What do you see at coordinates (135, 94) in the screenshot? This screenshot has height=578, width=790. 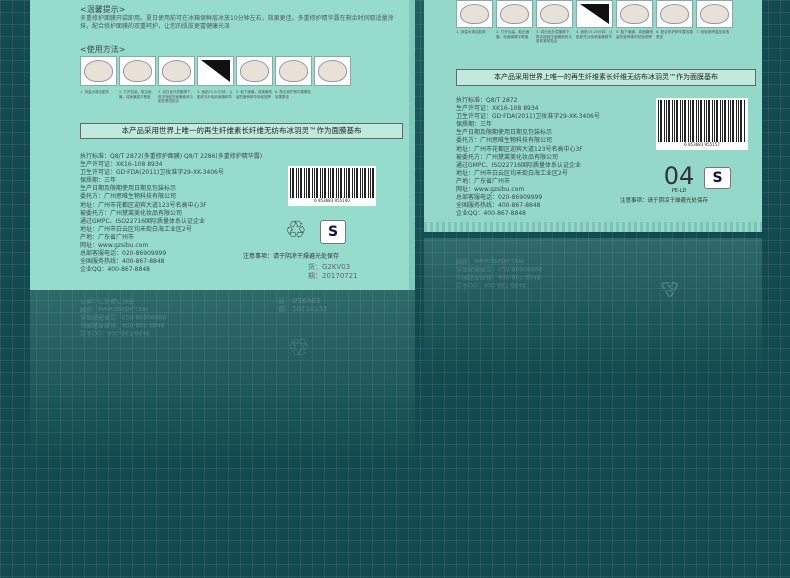 I see `step-caption: 2. 打开包装，取出面膜，将面膜展平覆盖` at bounding box center [135, 94].